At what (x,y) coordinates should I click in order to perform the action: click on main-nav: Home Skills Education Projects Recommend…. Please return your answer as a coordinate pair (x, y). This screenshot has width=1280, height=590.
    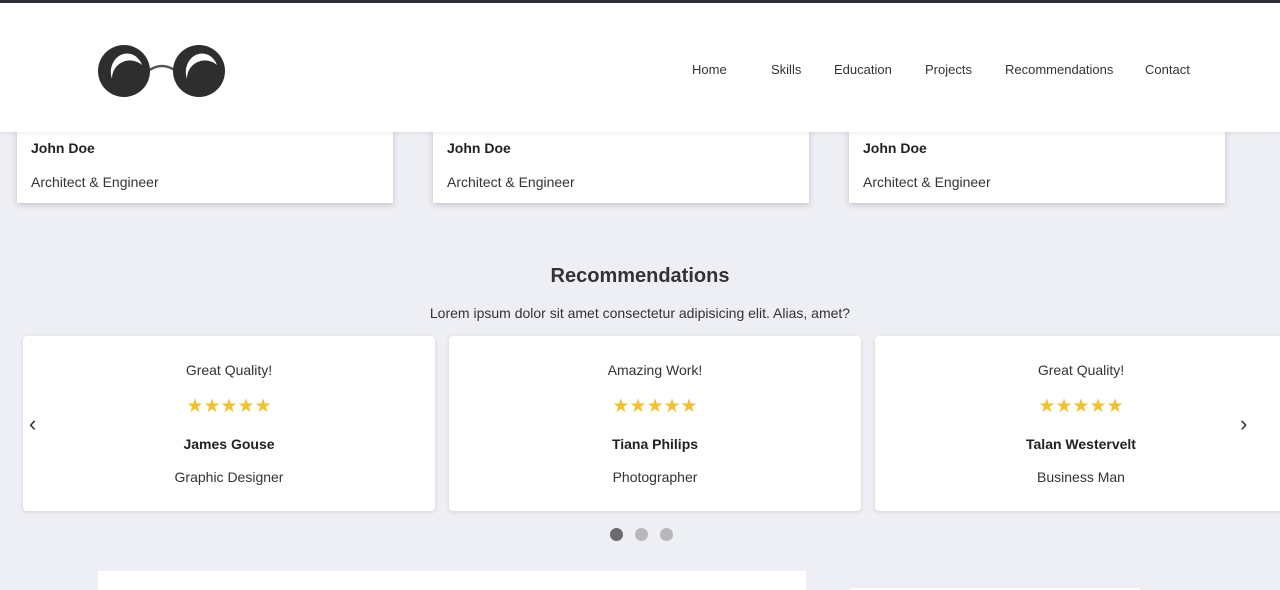
    Looking at the image, I should click on (640, 72).